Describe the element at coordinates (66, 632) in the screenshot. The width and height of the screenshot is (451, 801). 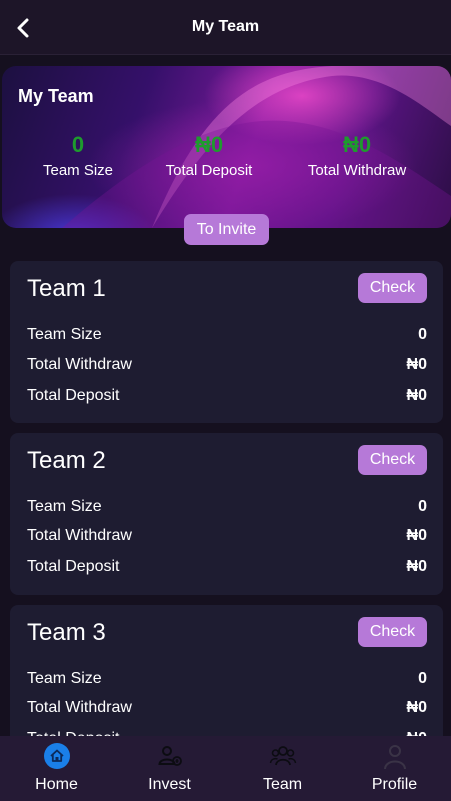
I see `team-name: Team 3` at that location.